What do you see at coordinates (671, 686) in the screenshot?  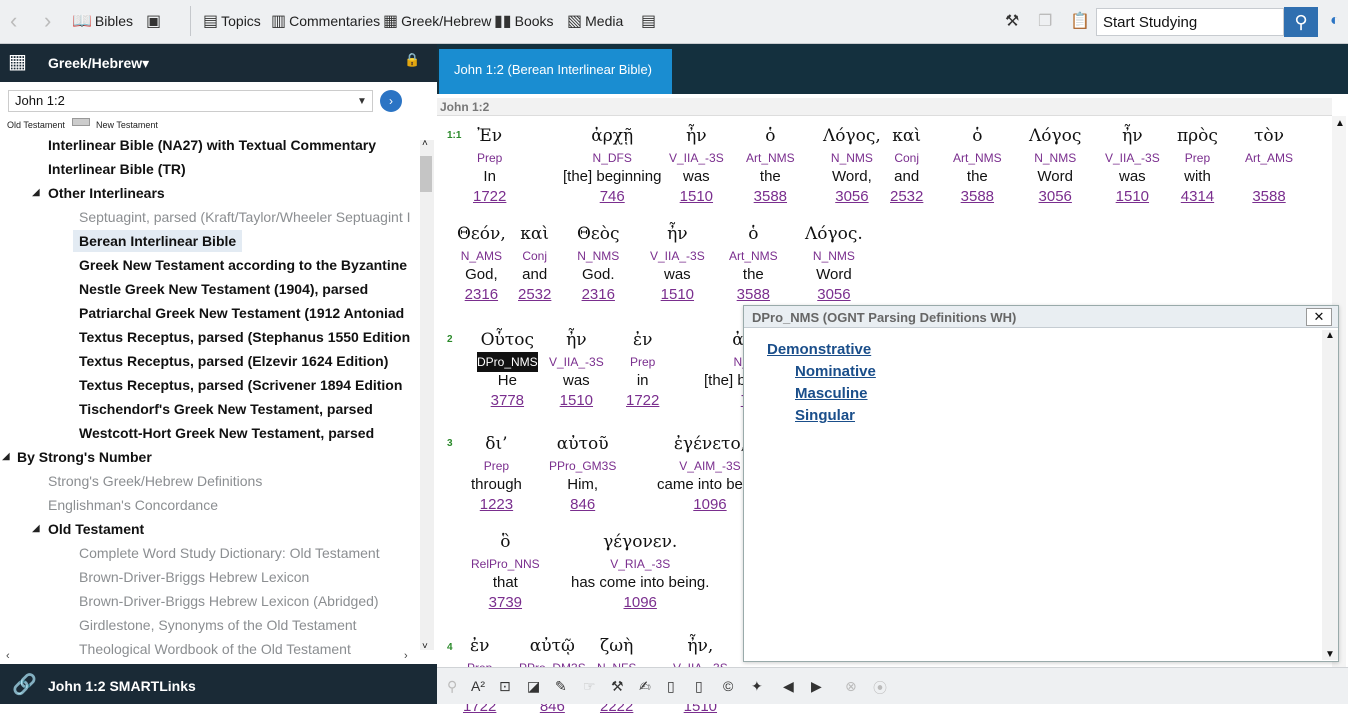 I see `book-icon: ▯` at bounding box center [671, 686].